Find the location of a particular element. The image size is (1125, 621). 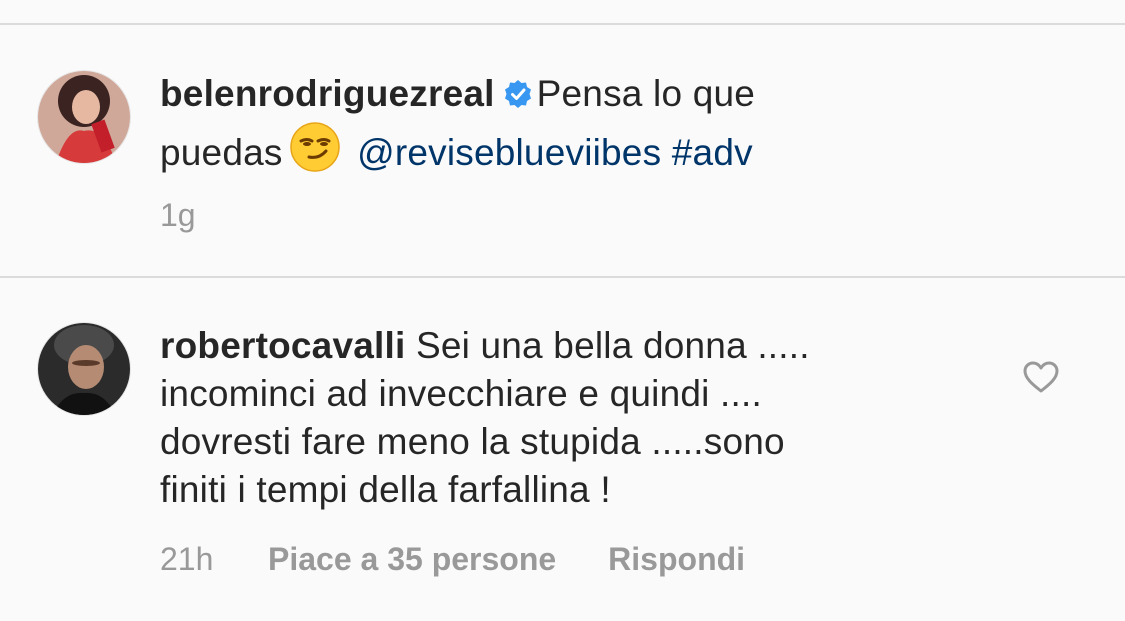

comment-likes-link: Piace a 35 persone is located at coordinates (412, 559).